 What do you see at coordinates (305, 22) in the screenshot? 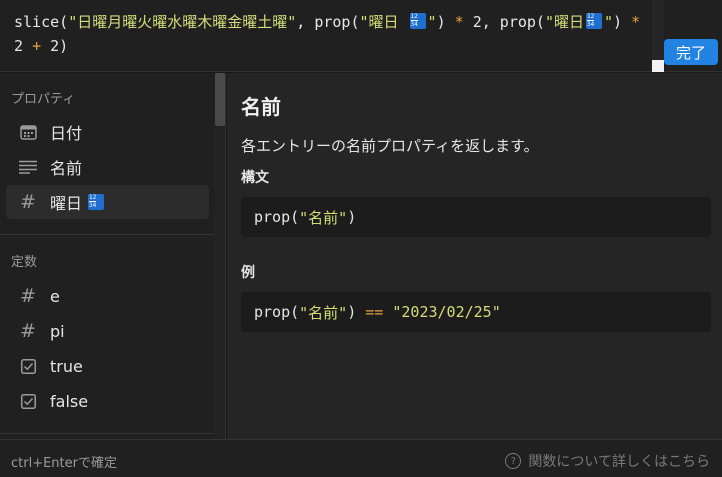
I see `code-sep: ,` at bounding box center [305, 22].